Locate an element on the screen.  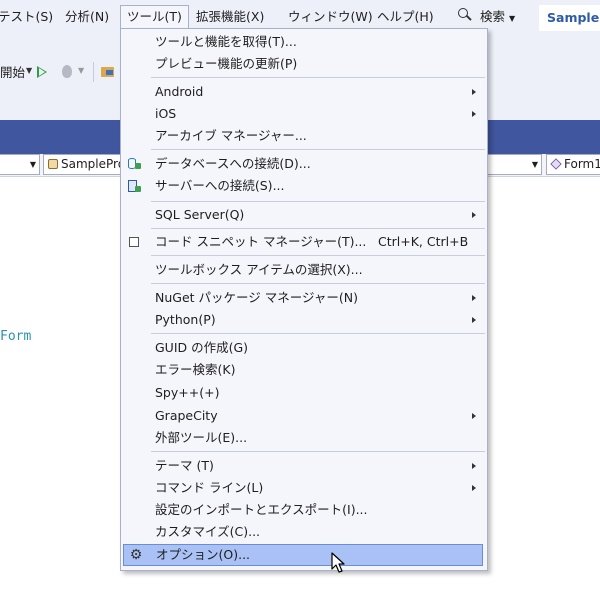
menu-test: テスト(S) is located at coordinates (28, 17).